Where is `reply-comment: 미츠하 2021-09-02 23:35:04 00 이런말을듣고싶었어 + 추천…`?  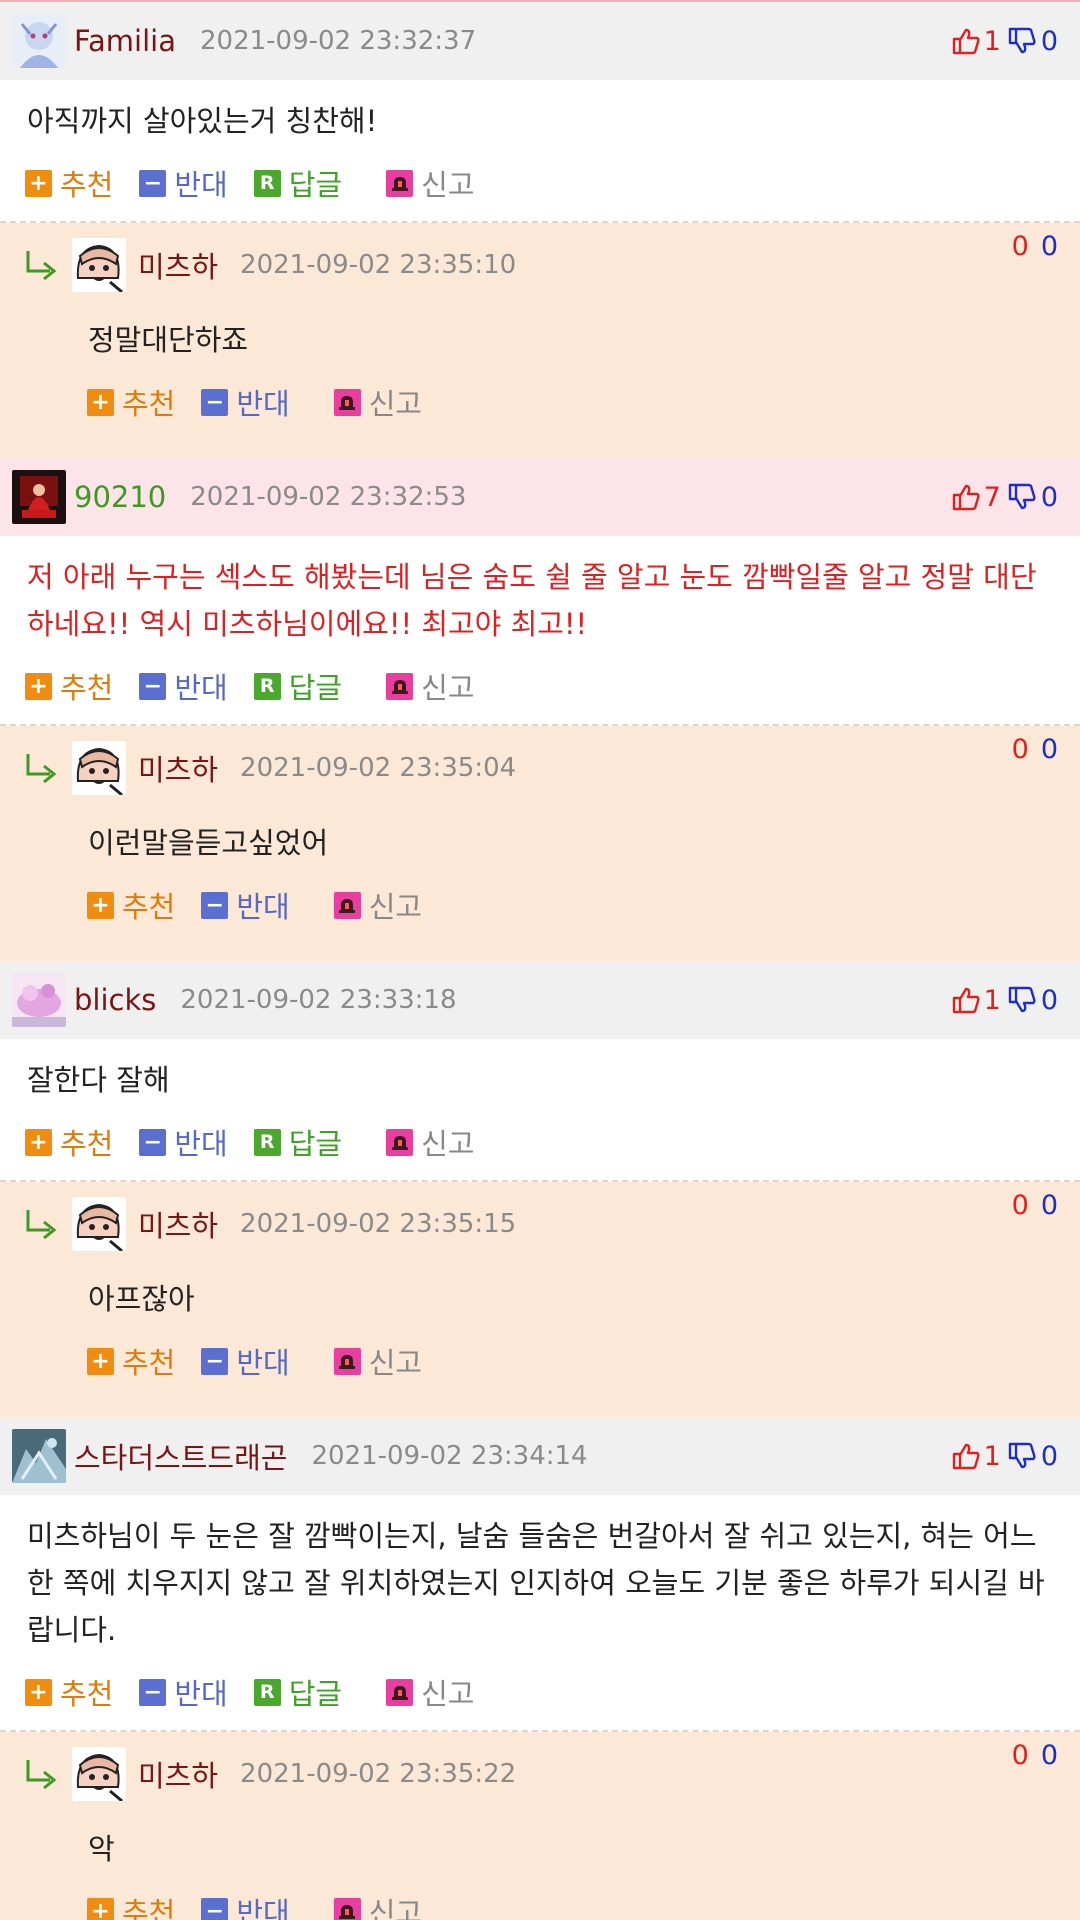
reply-comment: 미츠하 2021-09-02 23:35:04 00 이런말을듣고싶었어 + 추천… is located at coordinates (540, 843).